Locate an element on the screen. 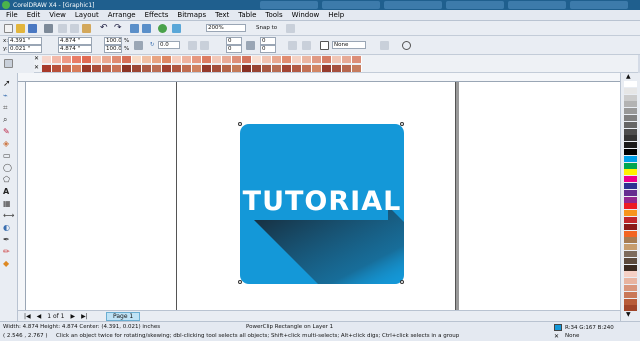  fill-tool-icon: ◆ is located at coordinates (8, 264).